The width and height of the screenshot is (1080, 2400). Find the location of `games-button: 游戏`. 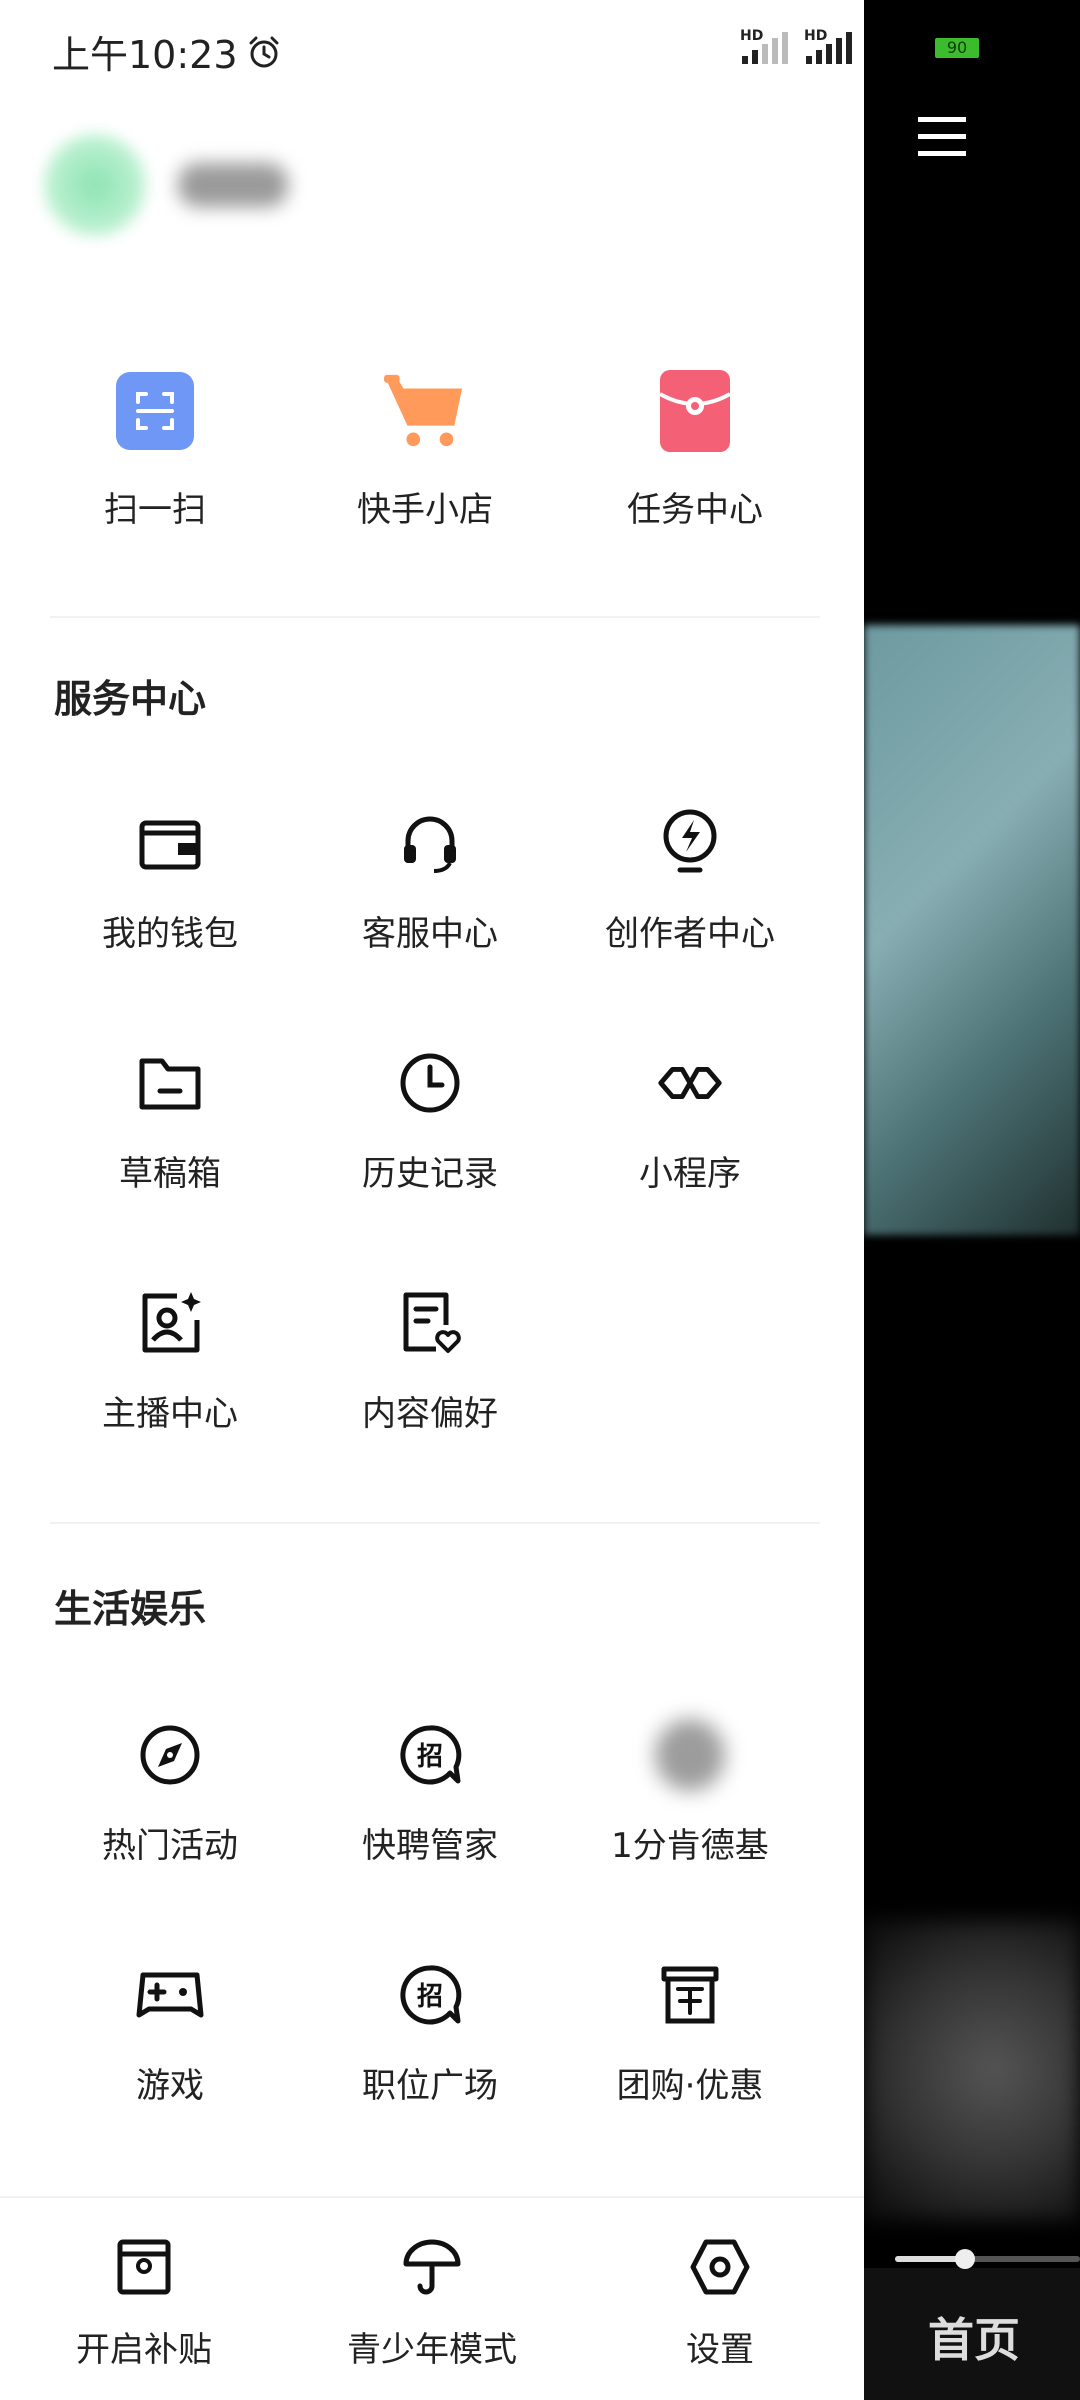

games-button: 游戏 is located at coordinates (170, 2080).